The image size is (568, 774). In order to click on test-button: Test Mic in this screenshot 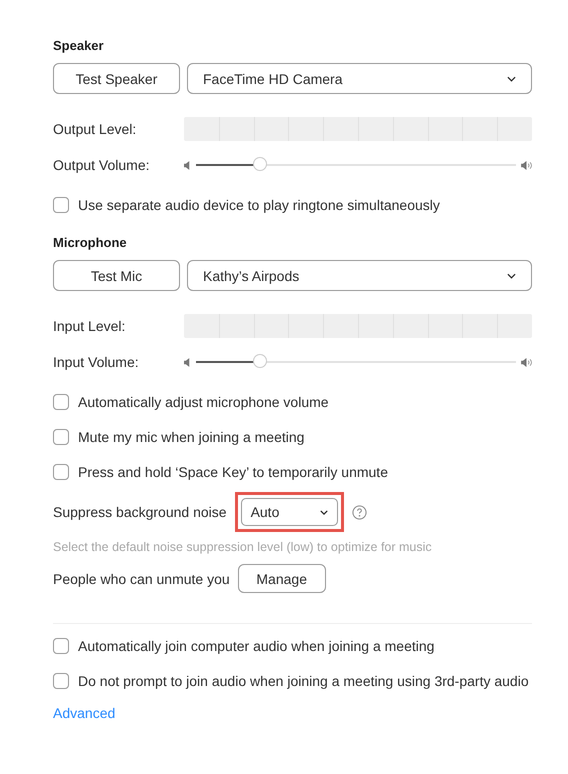, I will do `click(116, 275)`.